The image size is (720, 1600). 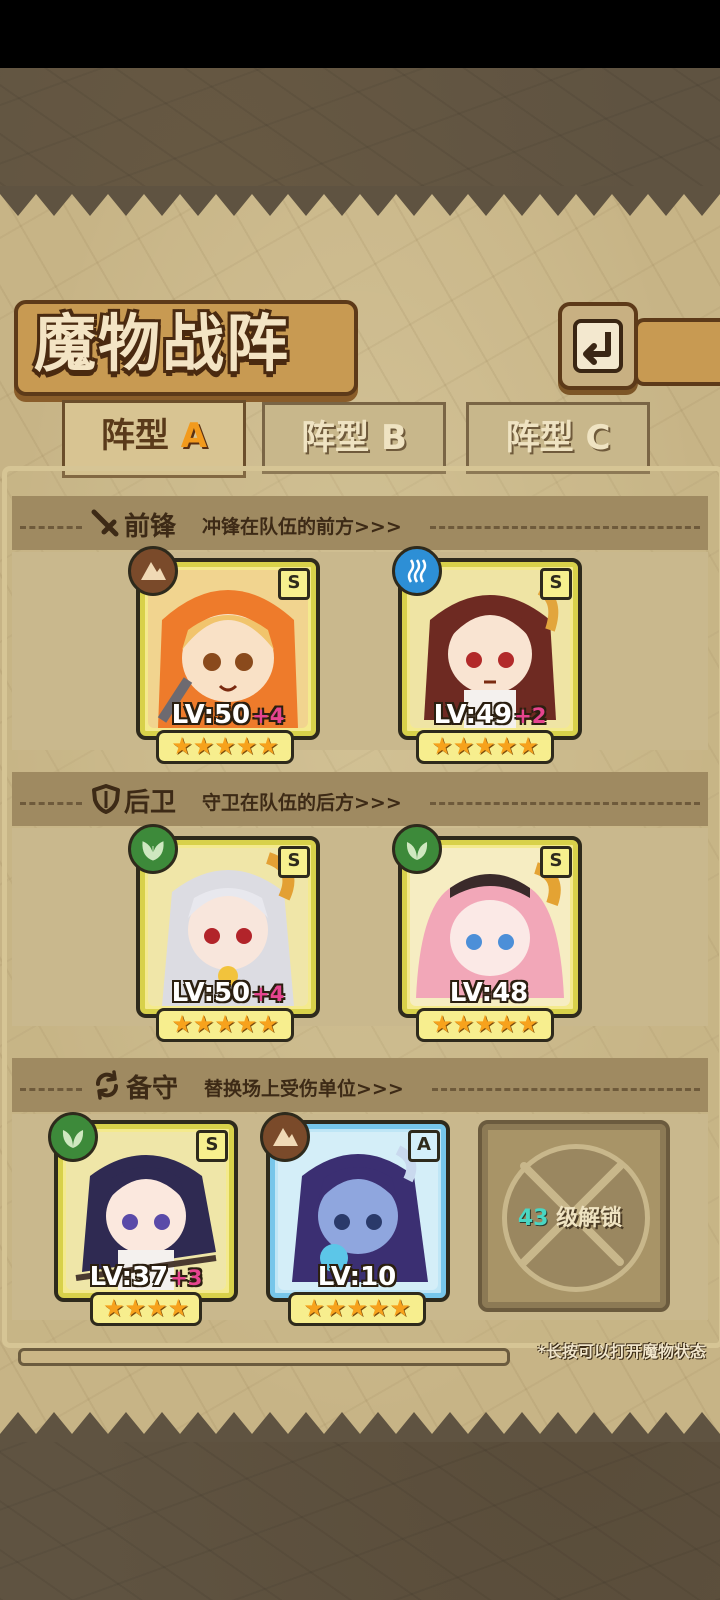 What do you see at coordinates (489, 993) in the screenshot?
I see `level-label: LV:48` at bounding box center [489, 993].